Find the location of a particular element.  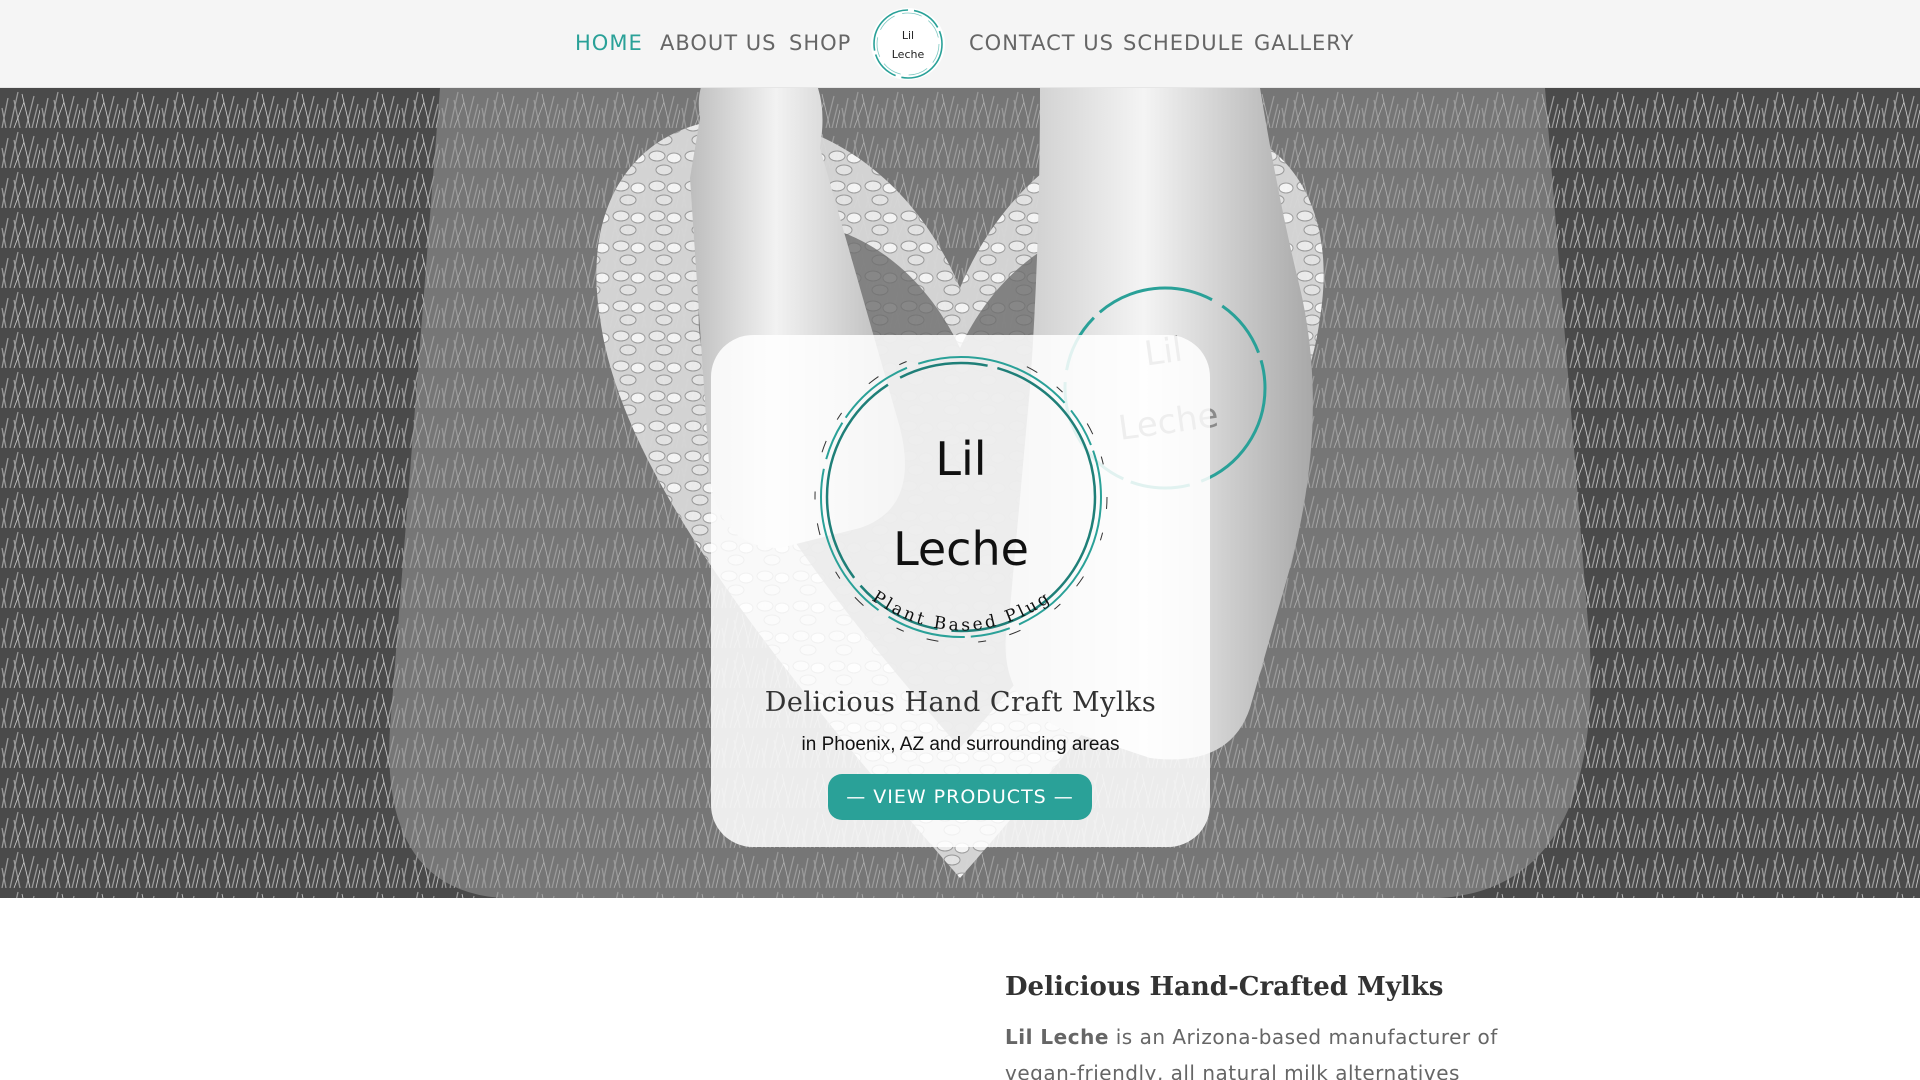

intro-brand: Lil Leche is located at coordinates (1057, 1037).